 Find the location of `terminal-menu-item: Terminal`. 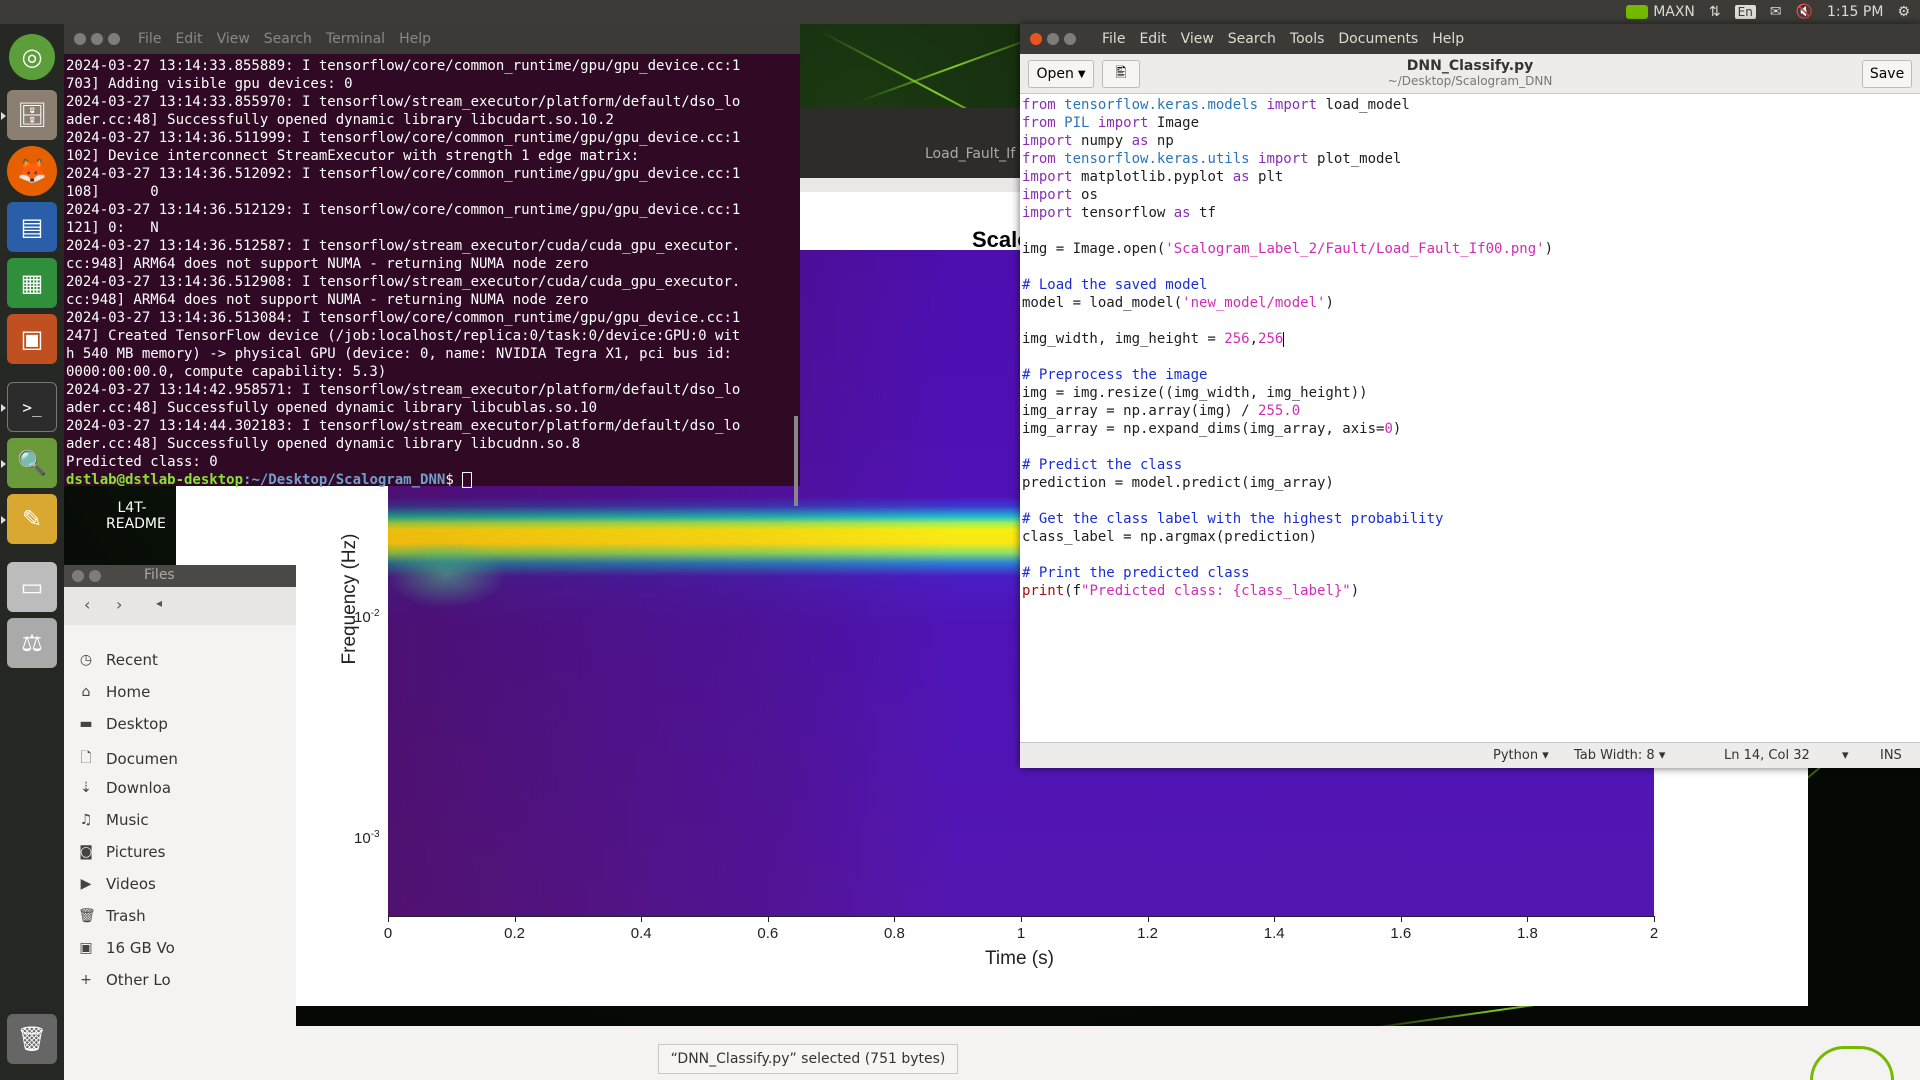

terminal-menu-item: Terminal is located at coordinates (355, 39).